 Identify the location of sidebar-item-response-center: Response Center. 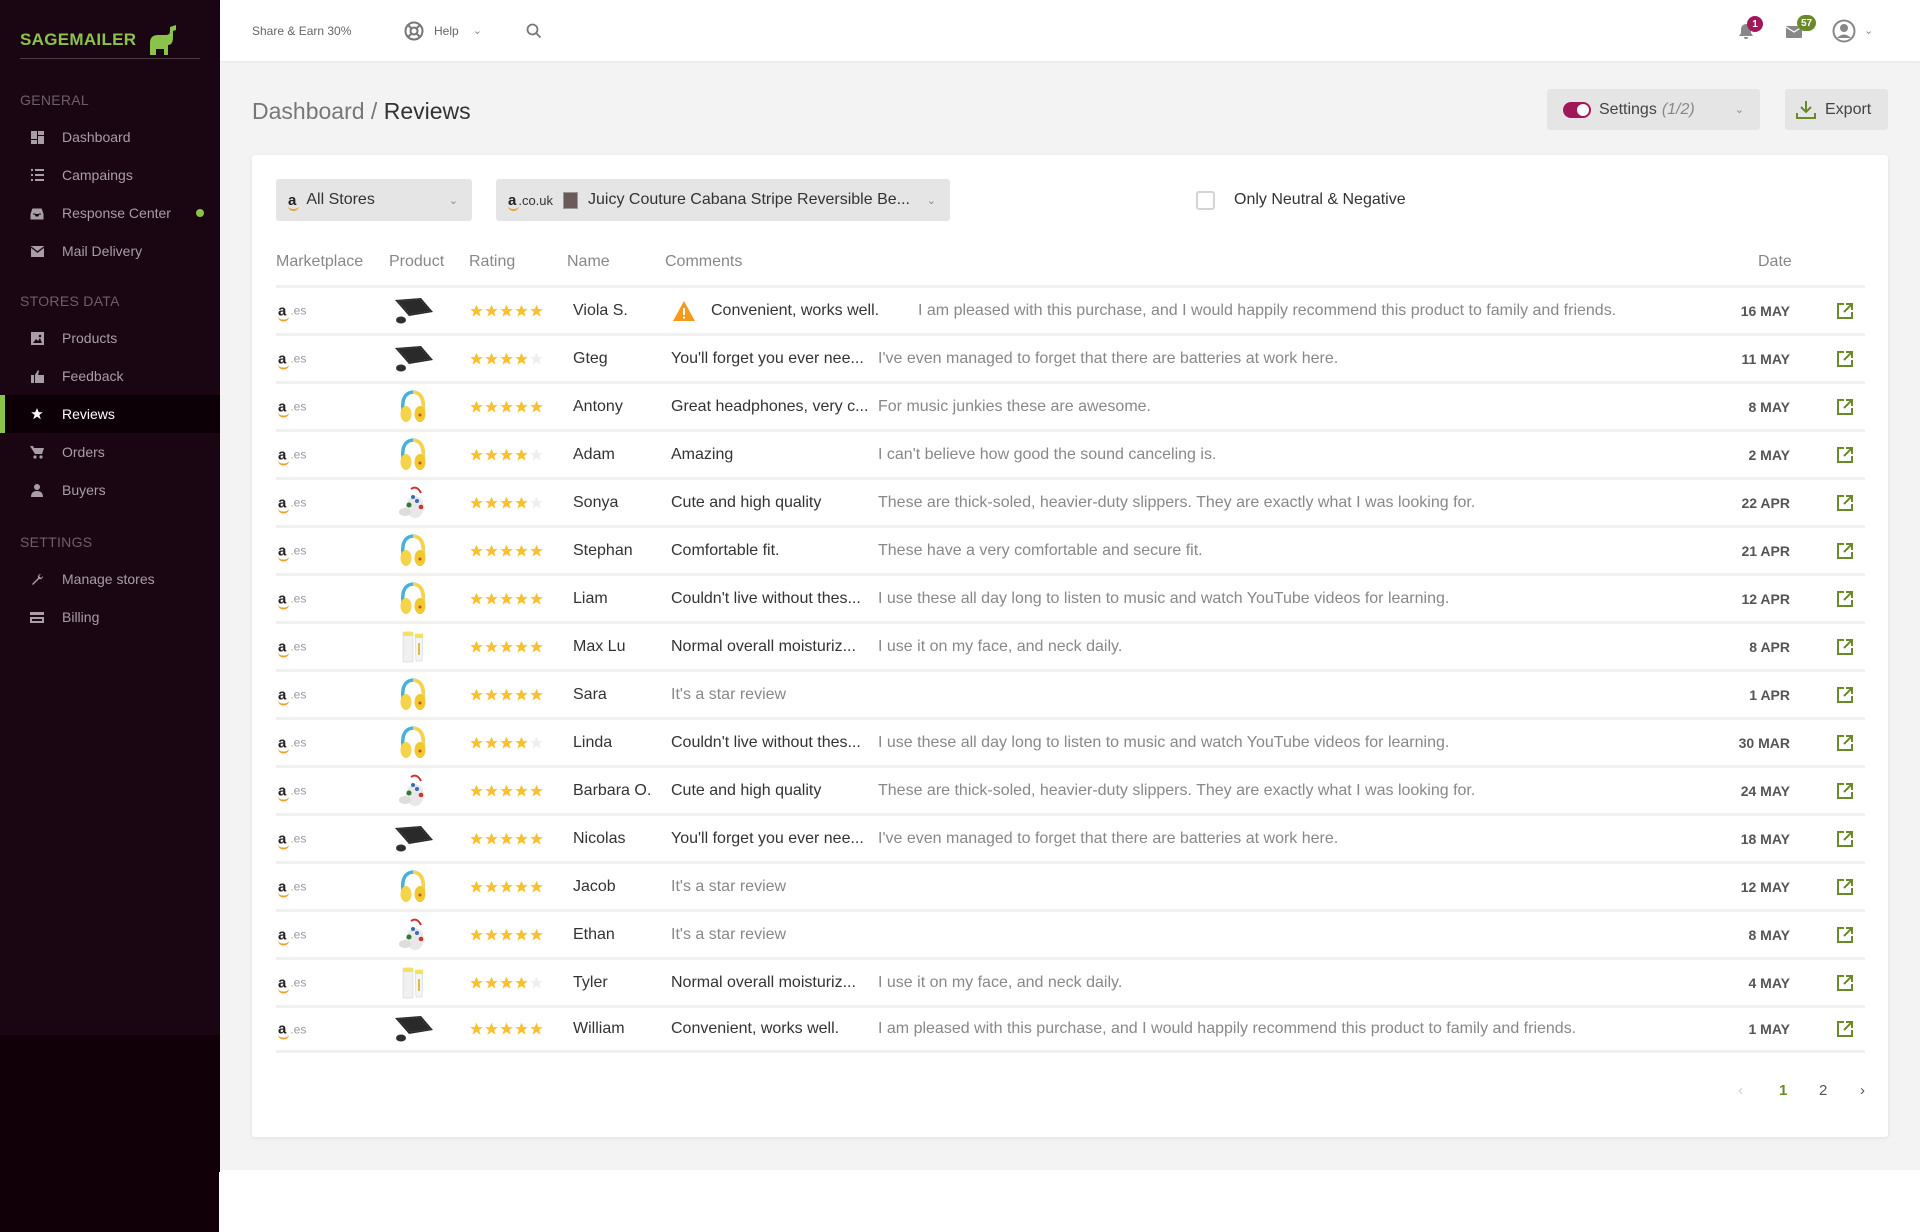
(110, 213).